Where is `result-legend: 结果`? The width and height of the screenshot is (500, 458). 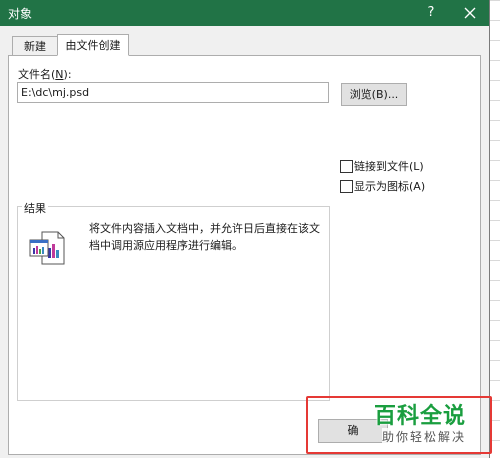
result-legend: 结果 is located at coordinates (35, 208).